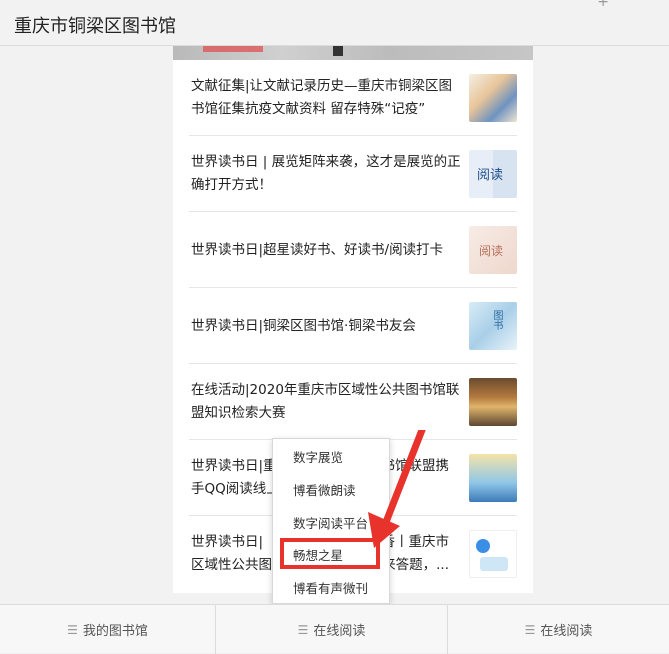  What do you see at coordinates (325, 401) in the screenshot?
I see `article-title: 在线活动|2020年重庆市区域性公共图书馆联盟知识检索大赛` at bounding box center [325, 401].